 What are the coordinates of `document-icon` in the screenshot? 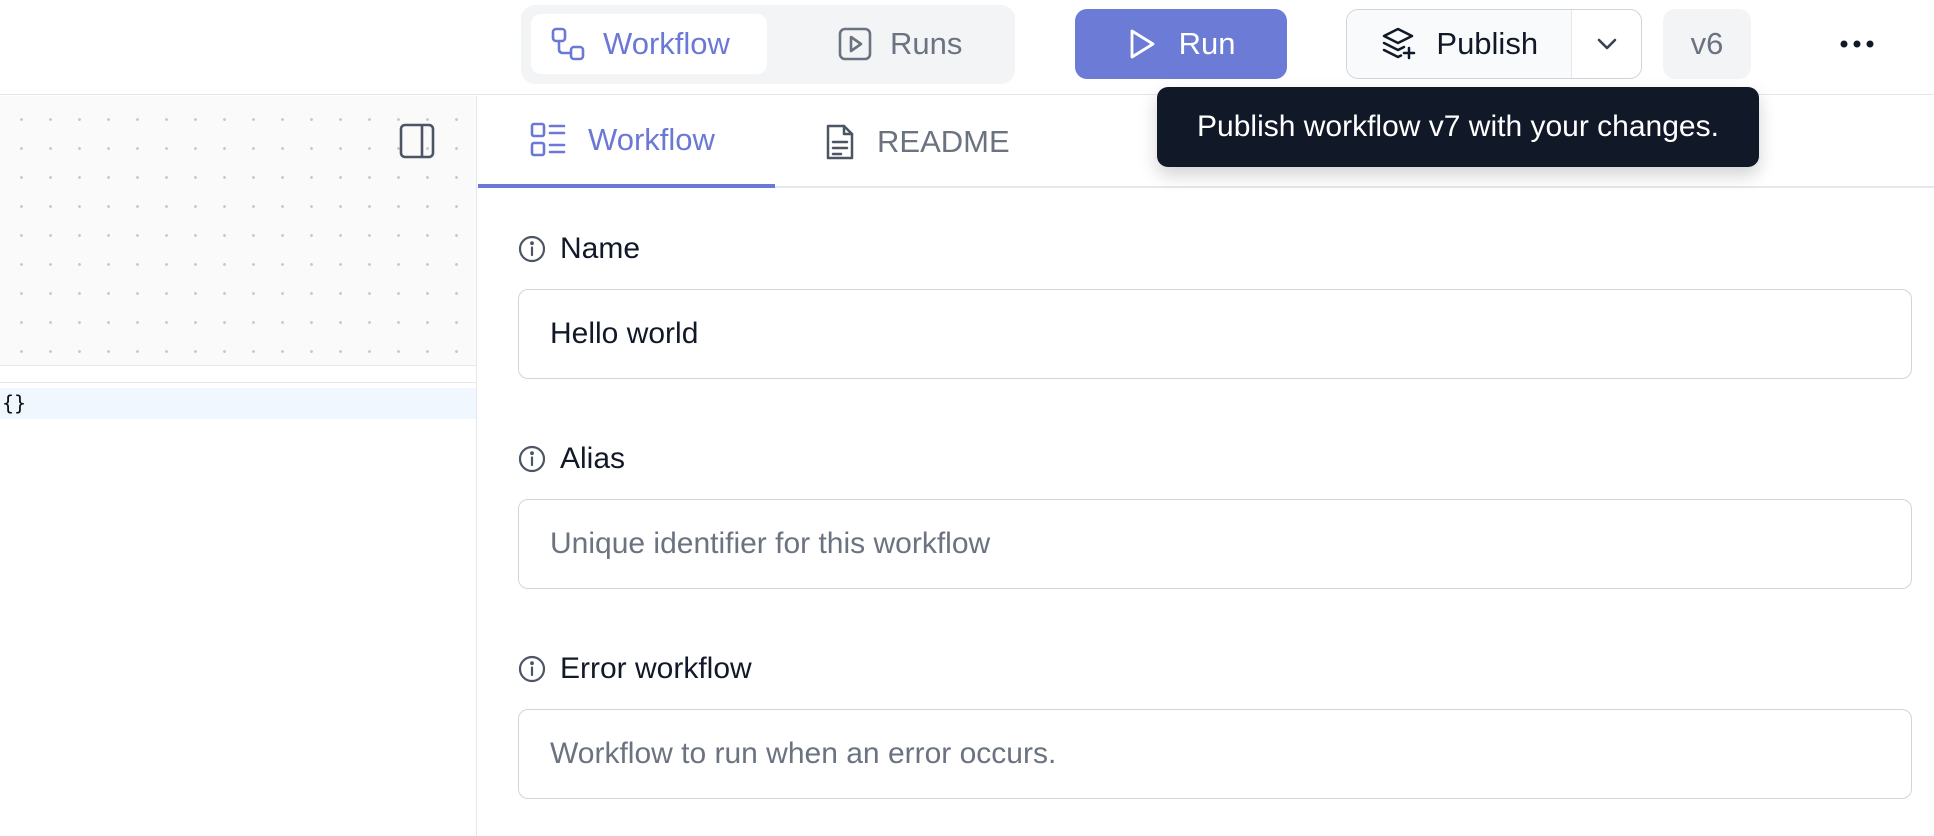 It's located at (840, 142).